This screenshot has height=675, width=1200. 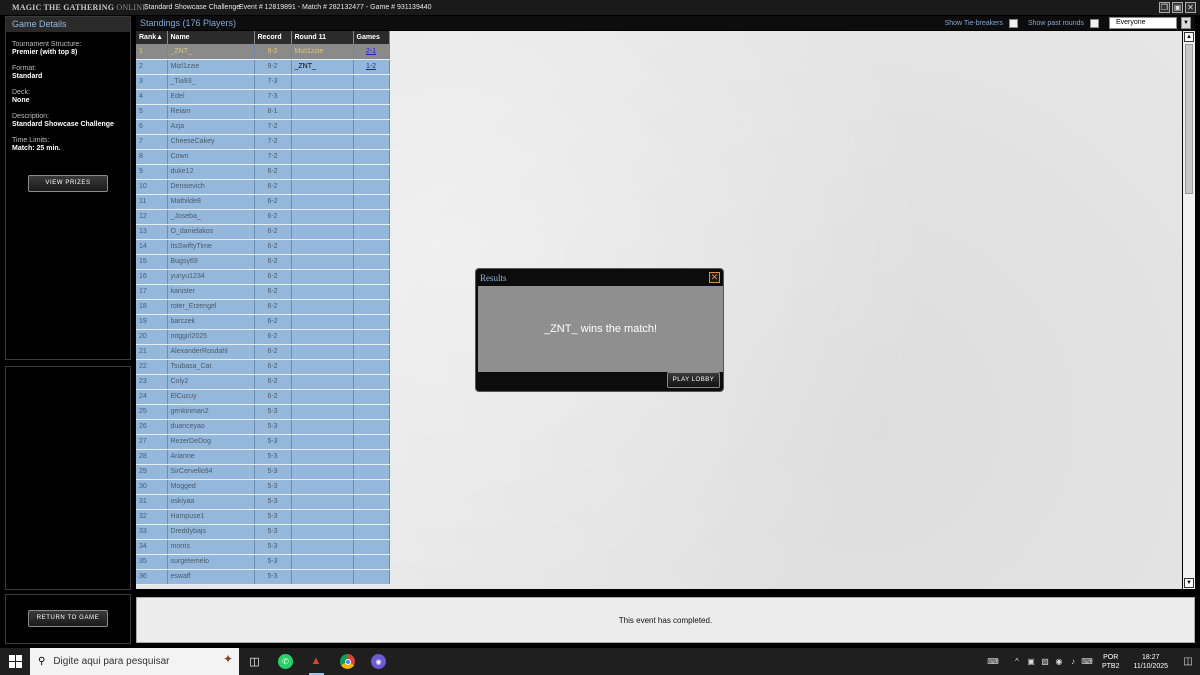 I want to click on record-cell: 6-2, so click(x=273, y=397).